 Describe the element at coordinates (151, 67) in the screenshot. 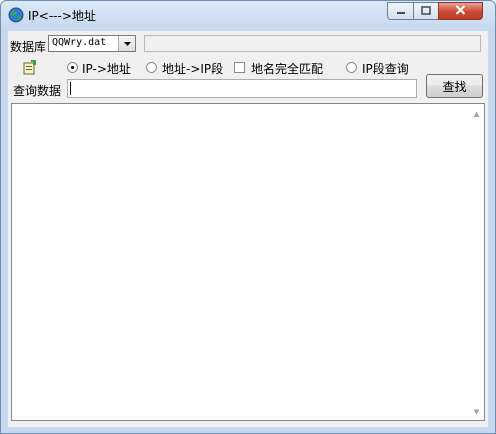

I see `radio-address-to-ip-range` at that location.